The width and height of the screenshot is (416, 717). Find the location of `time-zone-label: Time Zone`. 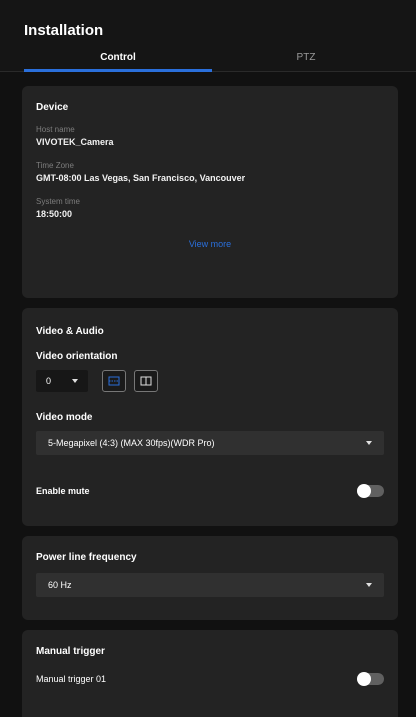

time-zone-label: Time Zone is located at coordinates (55, 165).